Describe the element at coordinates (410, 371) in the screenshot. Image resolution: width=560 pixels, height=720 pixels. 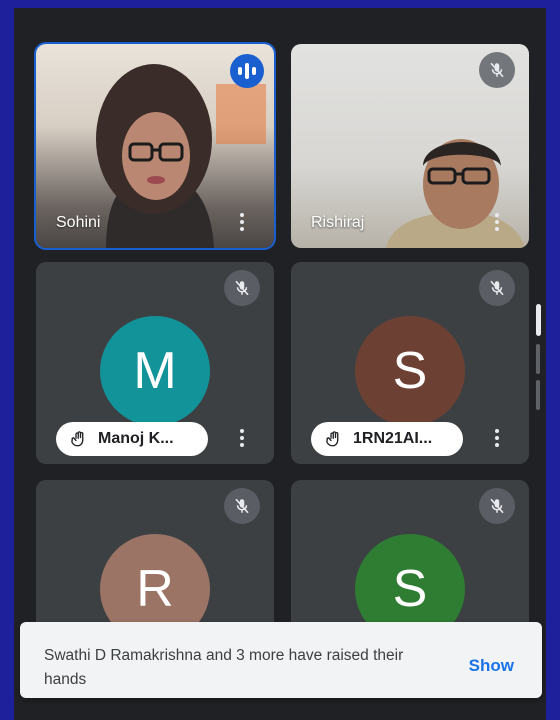
I see `avatar: S` at that location.